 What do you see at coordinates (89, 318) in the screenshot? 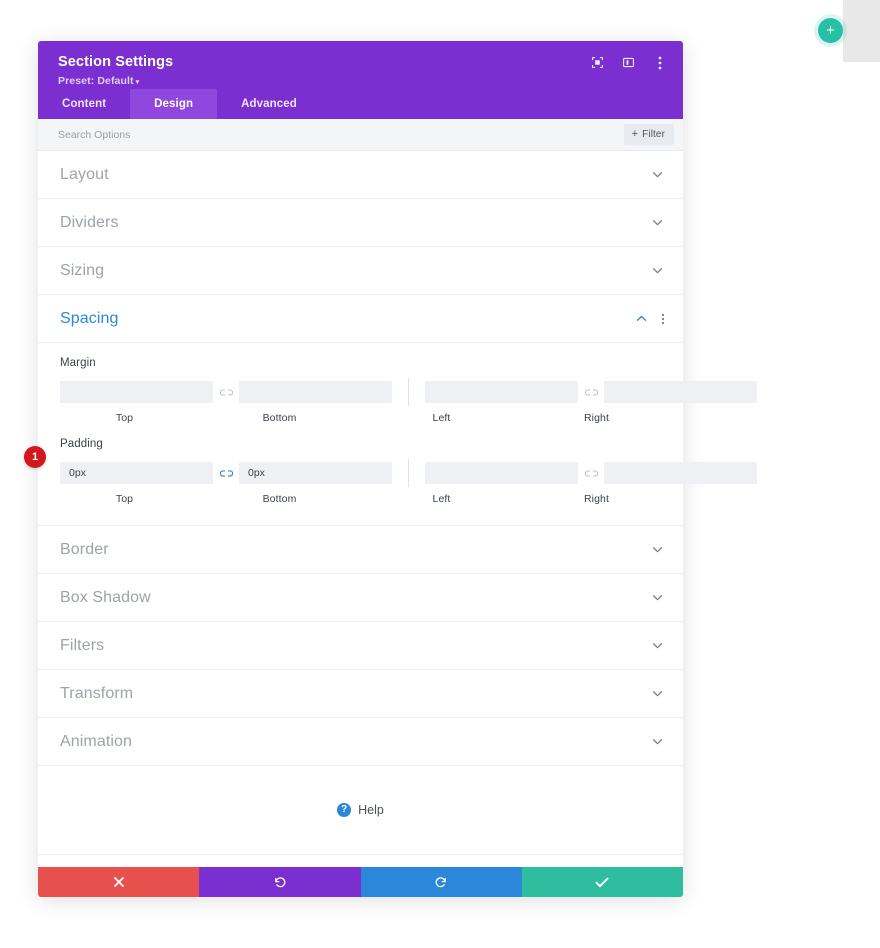
I see `section-label: Spacing` at bounding box center [89, 318].